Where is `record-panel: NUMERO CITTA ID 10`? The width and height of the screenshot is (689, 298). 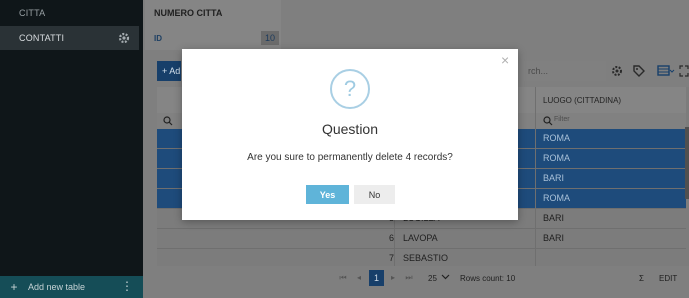
record-panel: NUMERO CITTA ID 10 is located at coordinates (213, 25).